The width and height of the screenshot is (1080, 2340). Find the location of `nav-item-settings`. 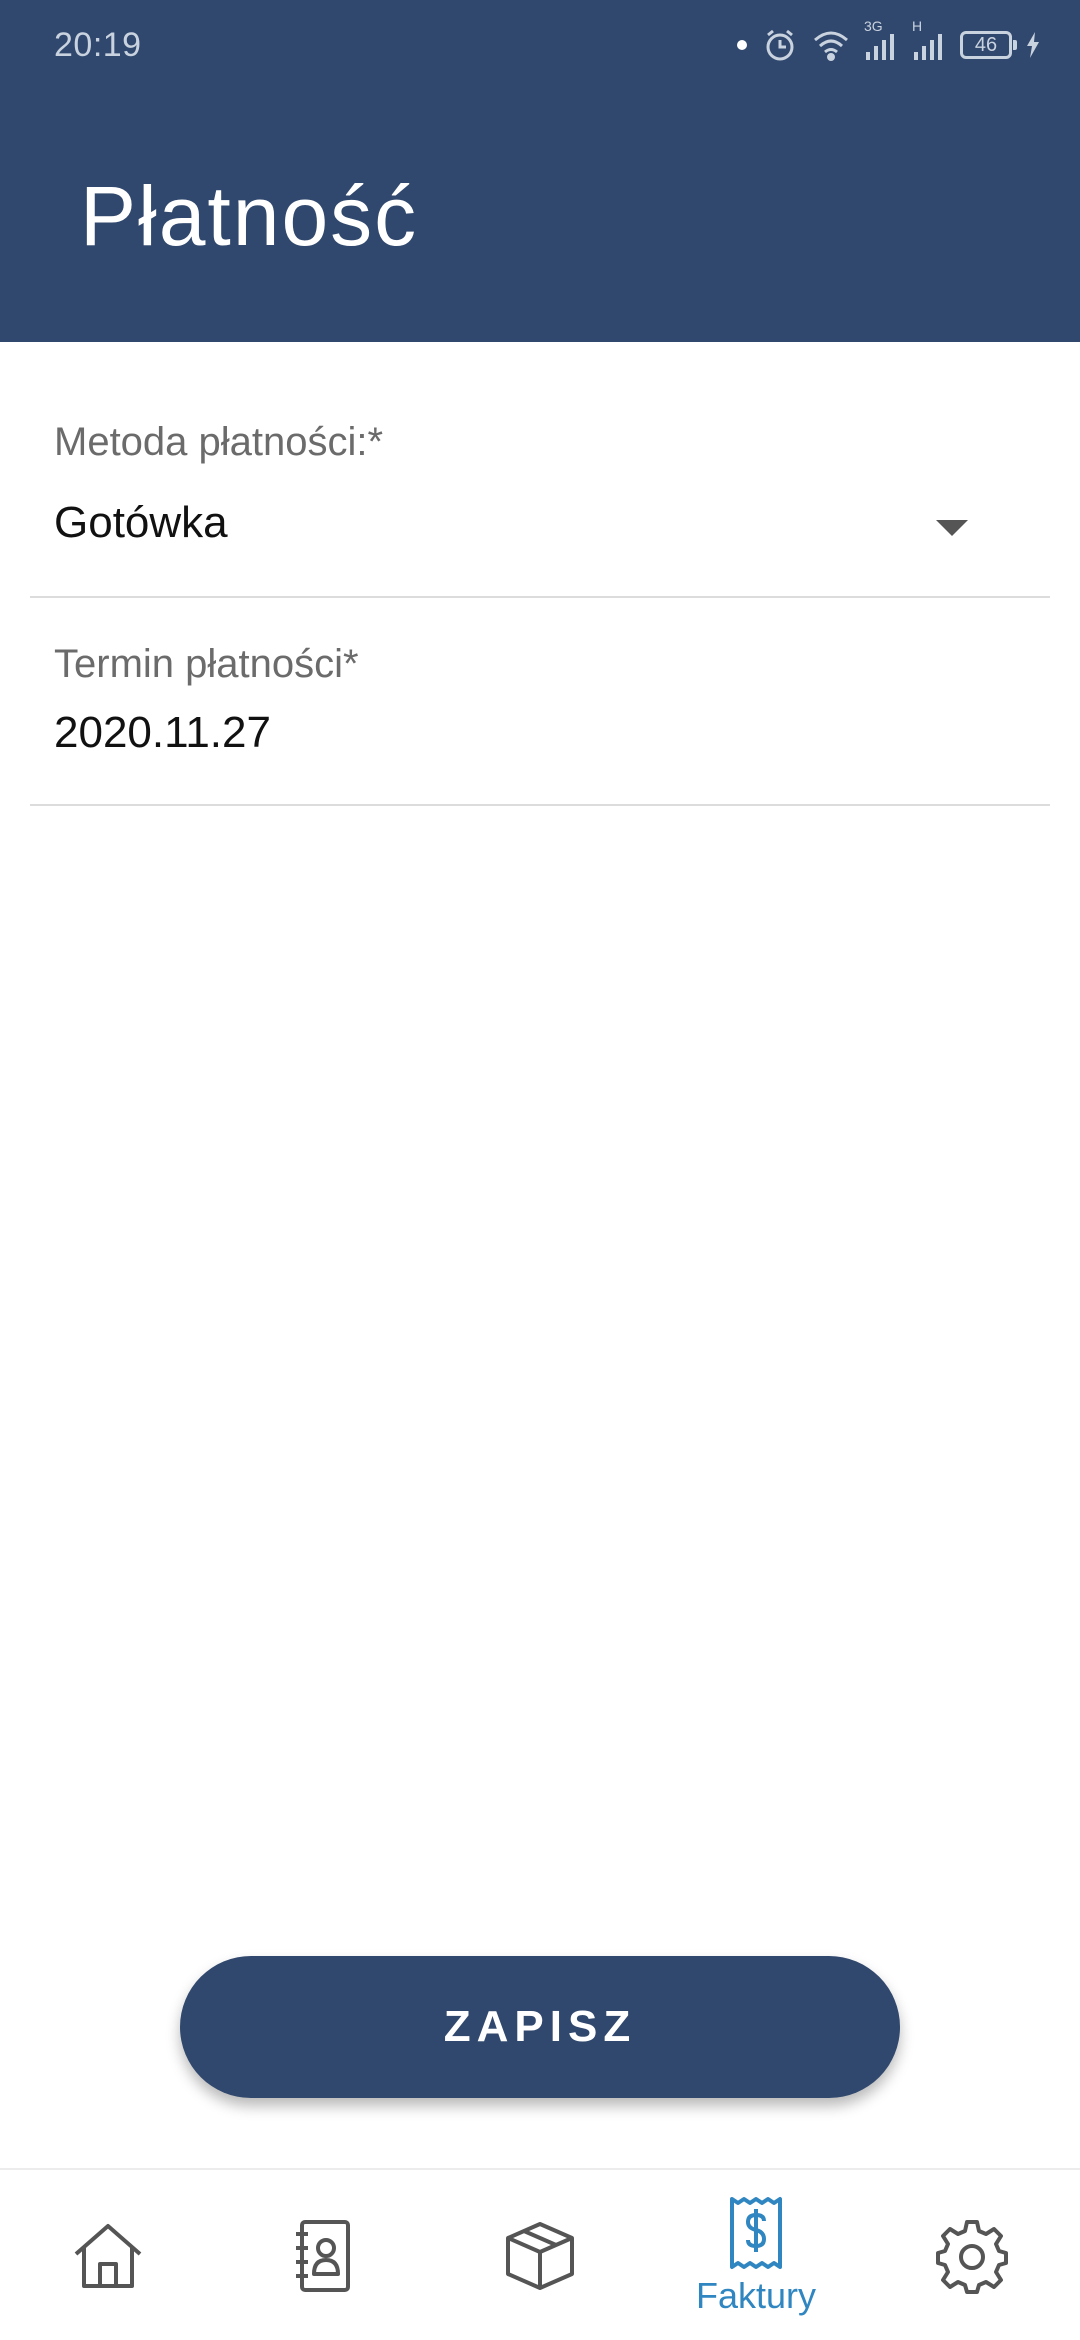

nav-item-settings is located at coordinates (972, 2255).